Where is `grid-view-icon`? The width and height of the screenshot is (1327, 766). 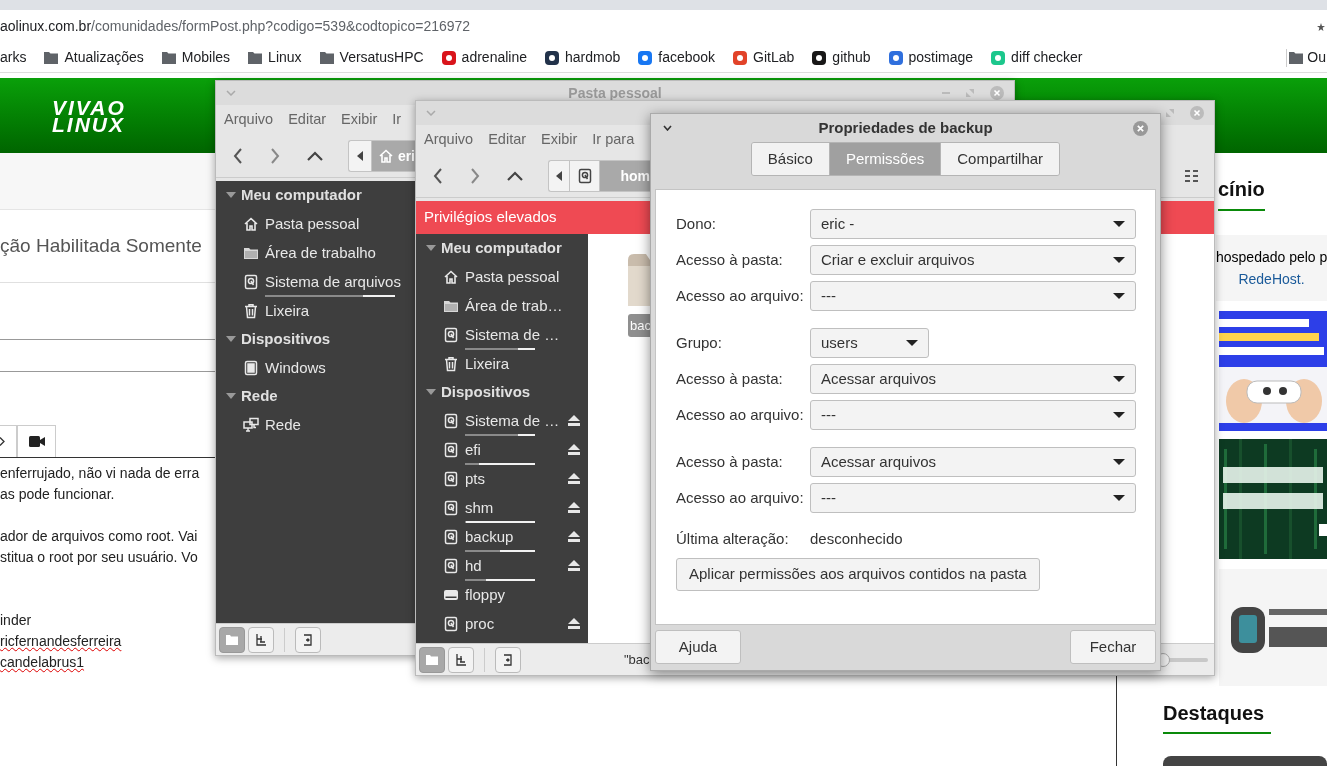 grid-view-icon is located at coordinates (1191, 176).